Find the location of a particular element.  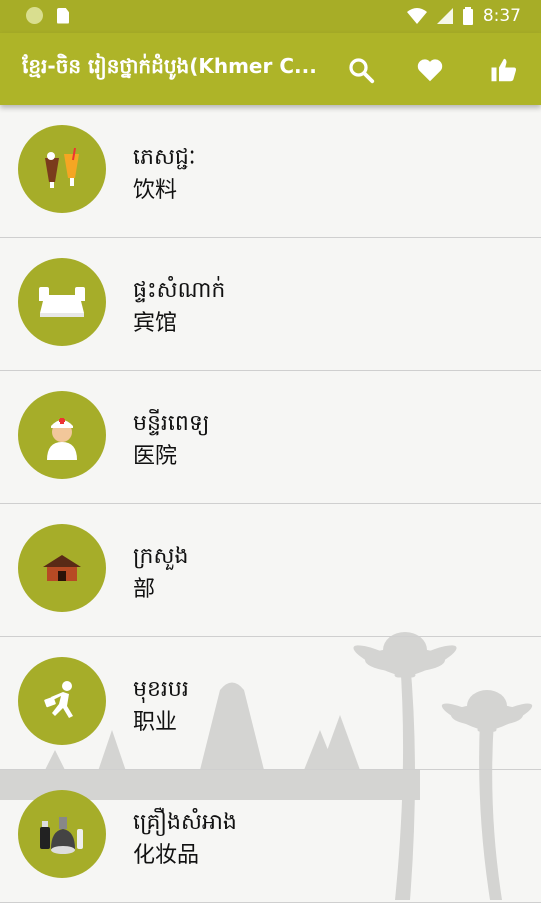

cosmetics-icon is located at coordinates (61, 835).